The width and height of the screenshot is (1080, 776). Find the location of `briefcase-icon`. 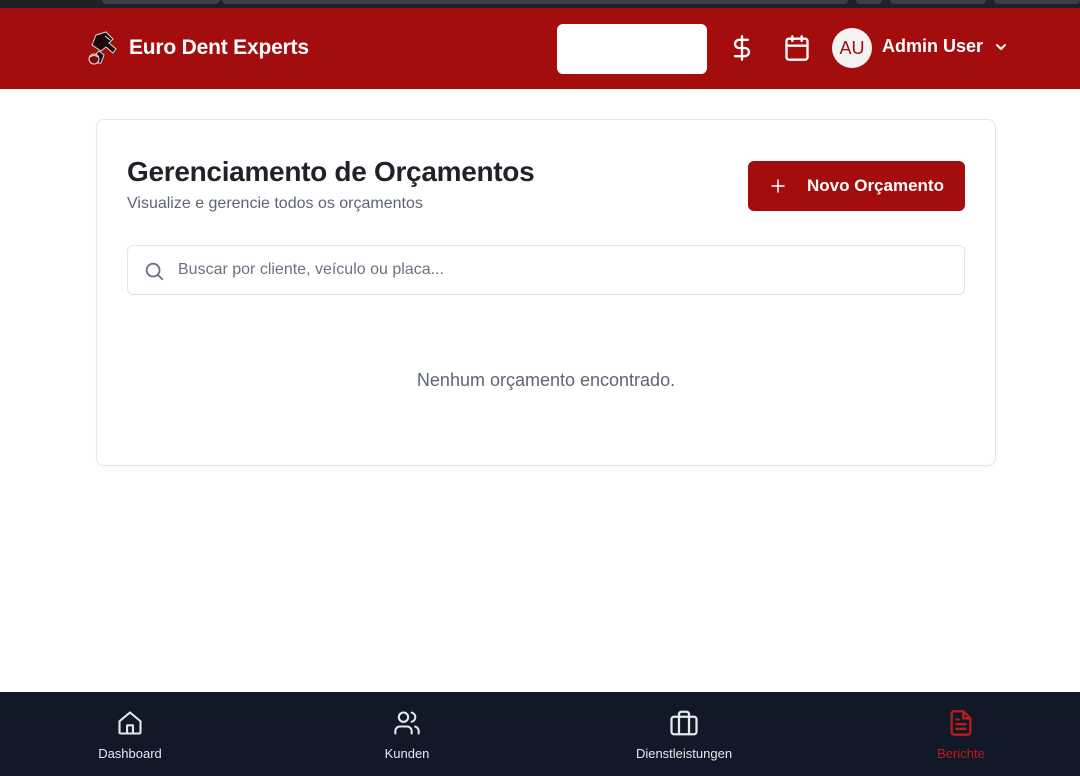

briefcase-icon is located at coordinates (684, 723).